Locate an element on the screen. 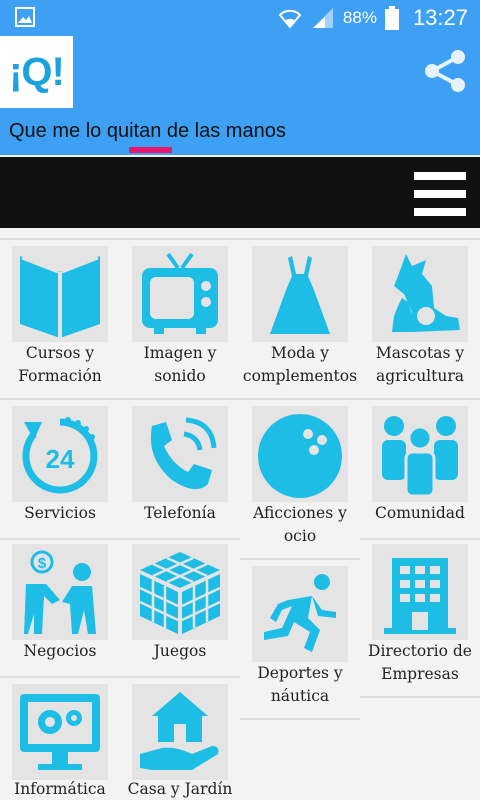 Image resolution: width=480 pixels, height=800 pixels. battery-icon is located at coordinates (391, 18).